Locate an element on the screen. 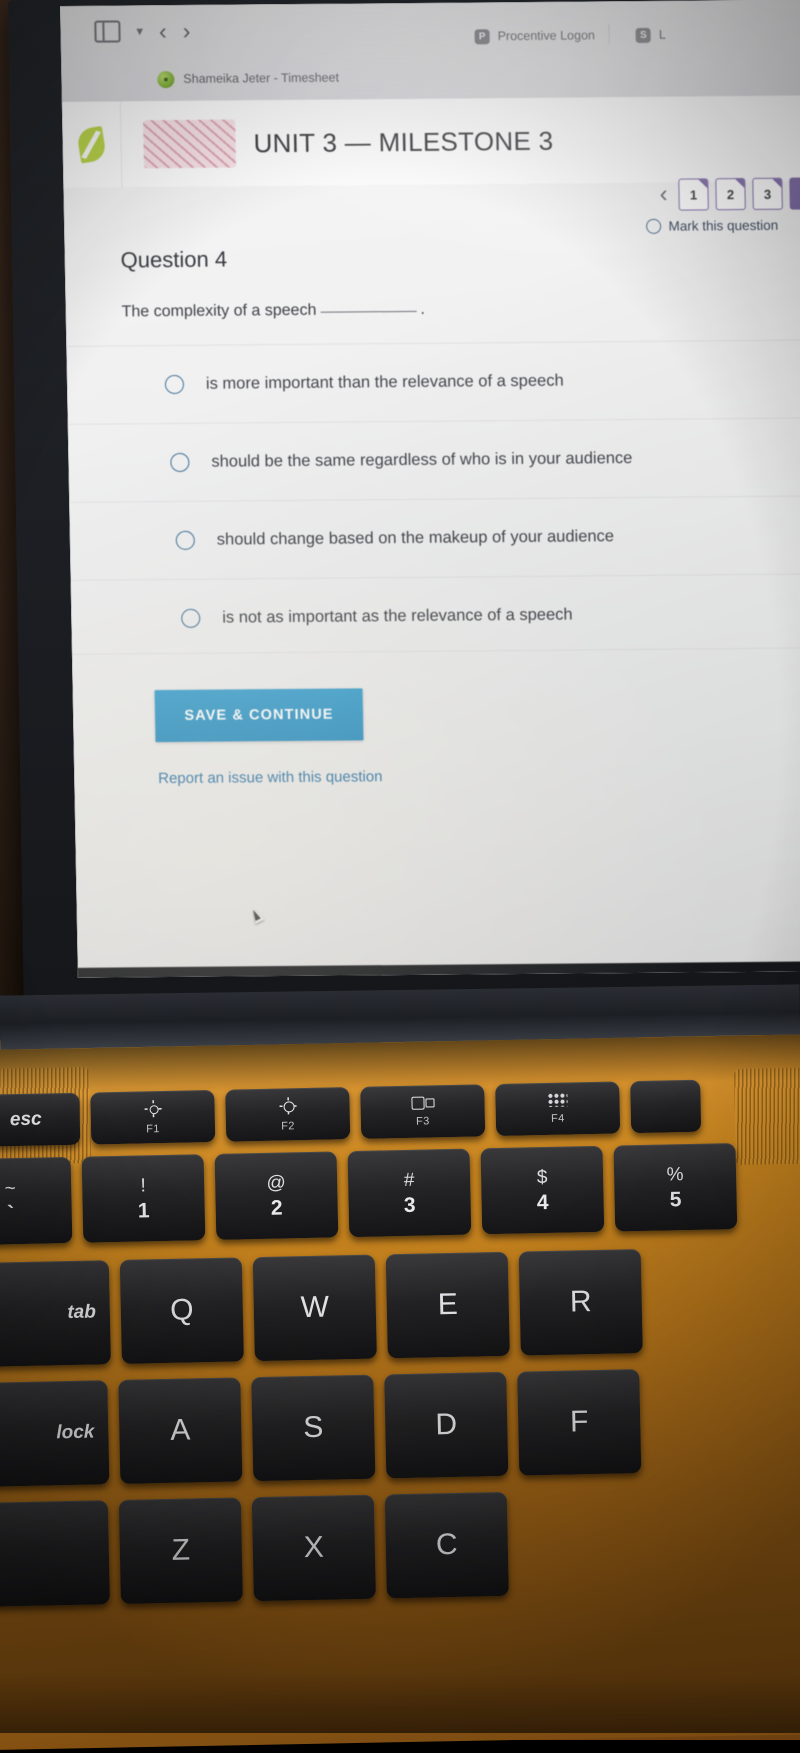 This screenshot has width=800, height=1753. key-d: D is located at coordinates (446, 1425).